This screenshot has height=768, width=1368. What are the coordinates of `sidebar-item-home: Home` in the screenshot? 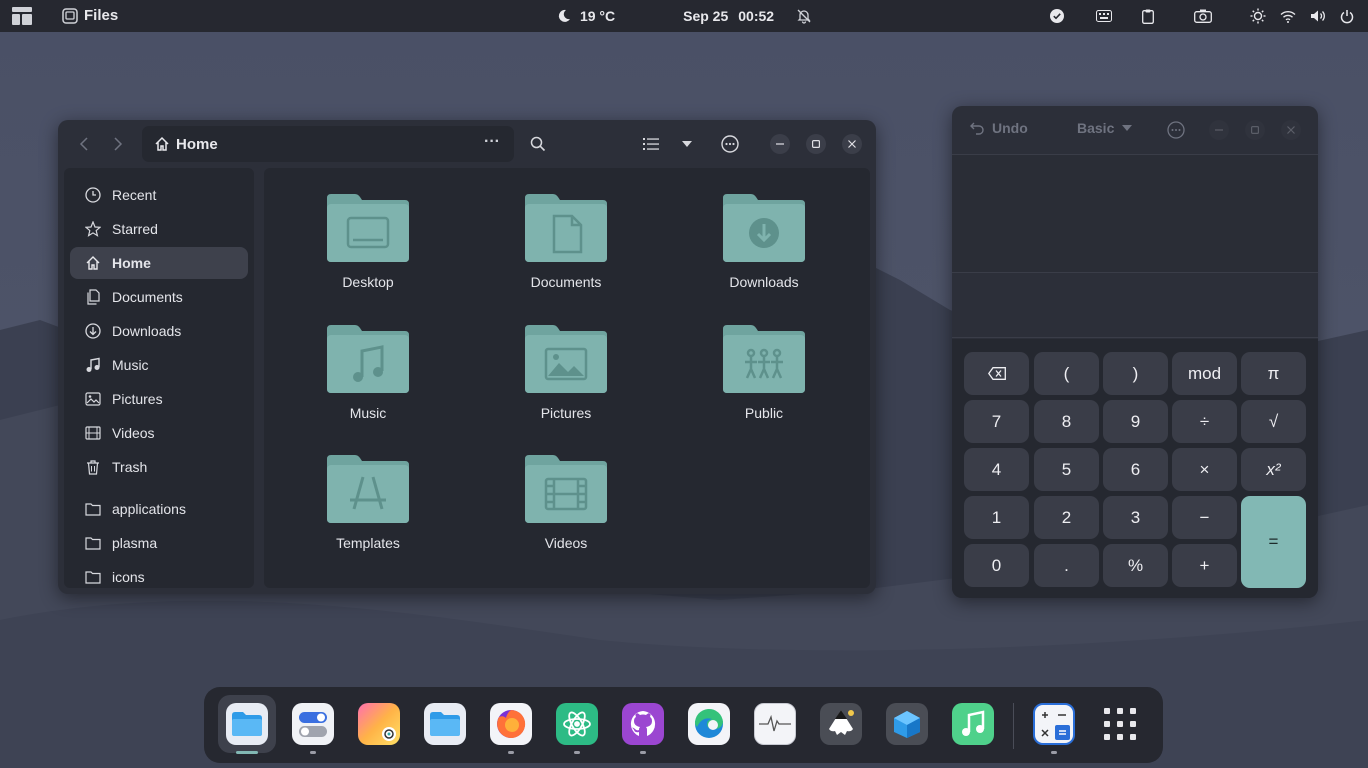 It's located at (159, 263).